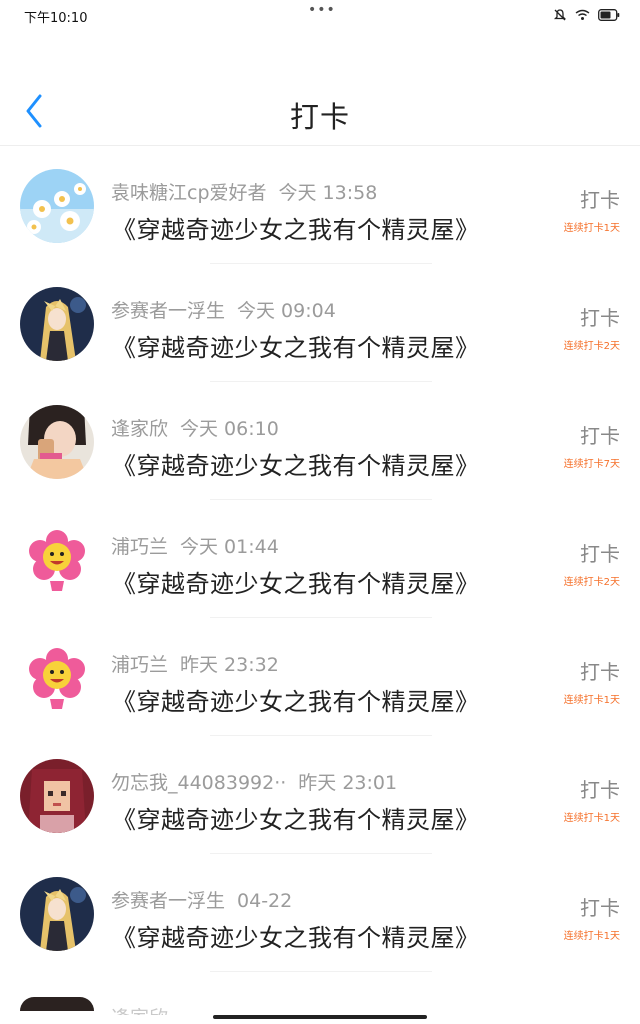 The image size is (640, 1024). I want to click on status-bar: 下午10:10 •••, so click(320, 15).